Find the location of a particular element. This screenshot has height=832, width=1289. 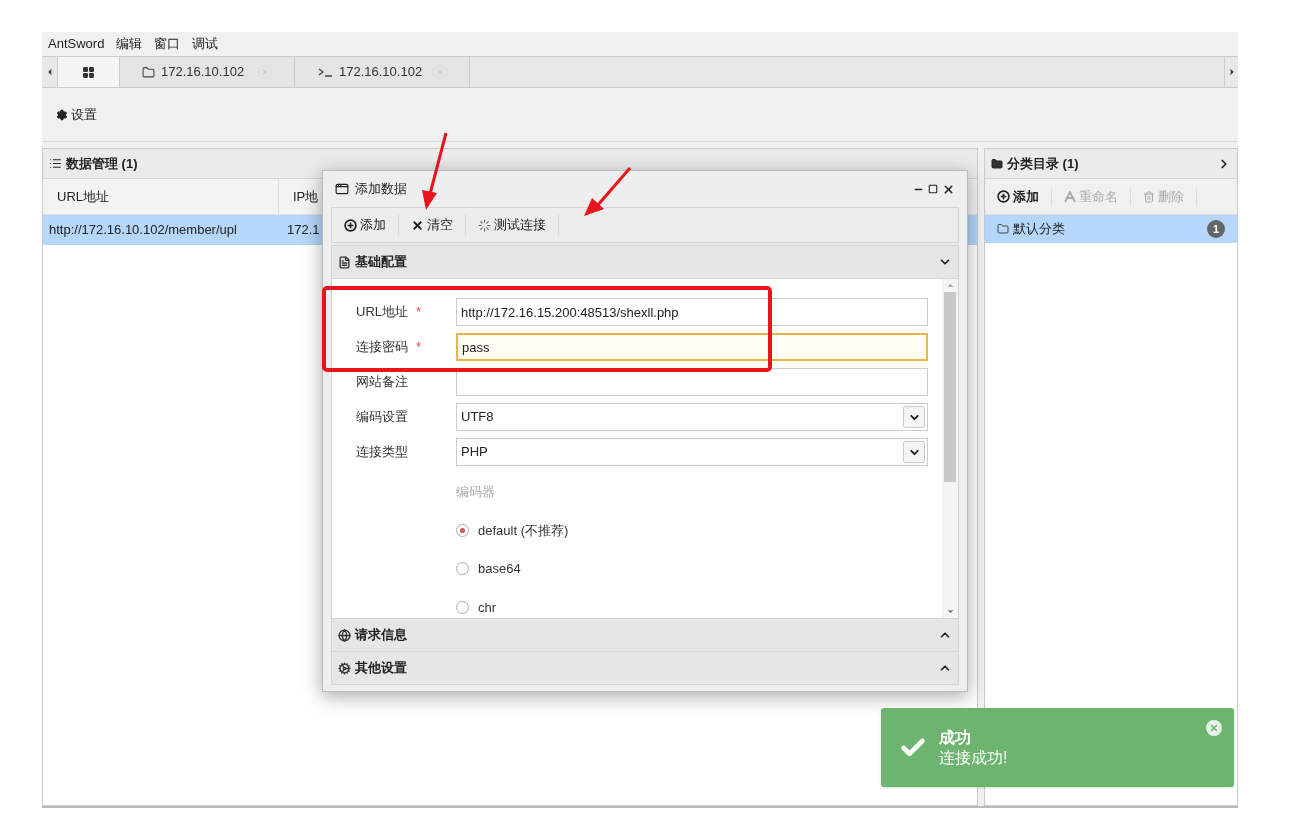

dialog-title: 添加数据 is located at coordinates (381, 189).